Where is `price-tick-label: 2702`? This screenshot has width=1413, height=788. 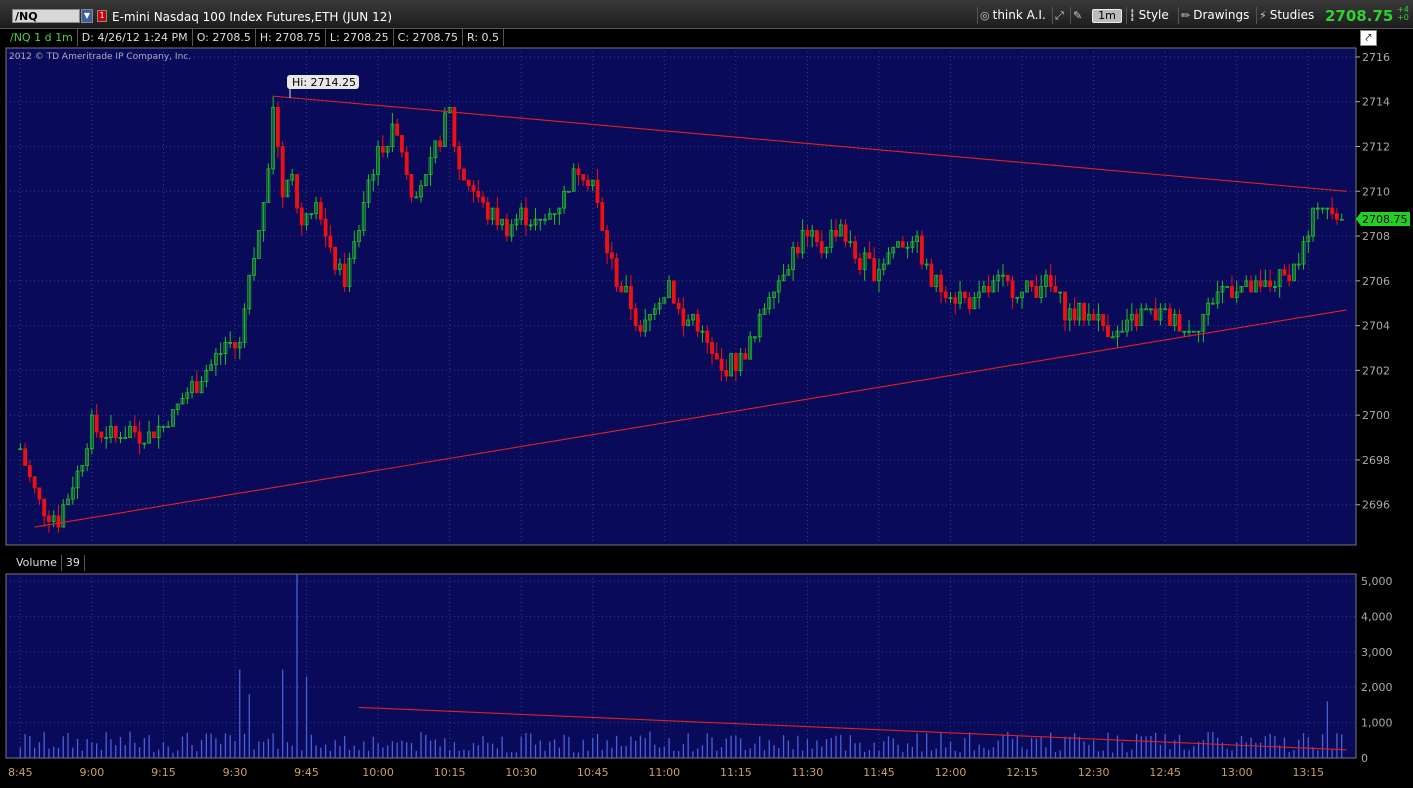
price-tick-label: 2702 is located at coordinates (1376, 370).